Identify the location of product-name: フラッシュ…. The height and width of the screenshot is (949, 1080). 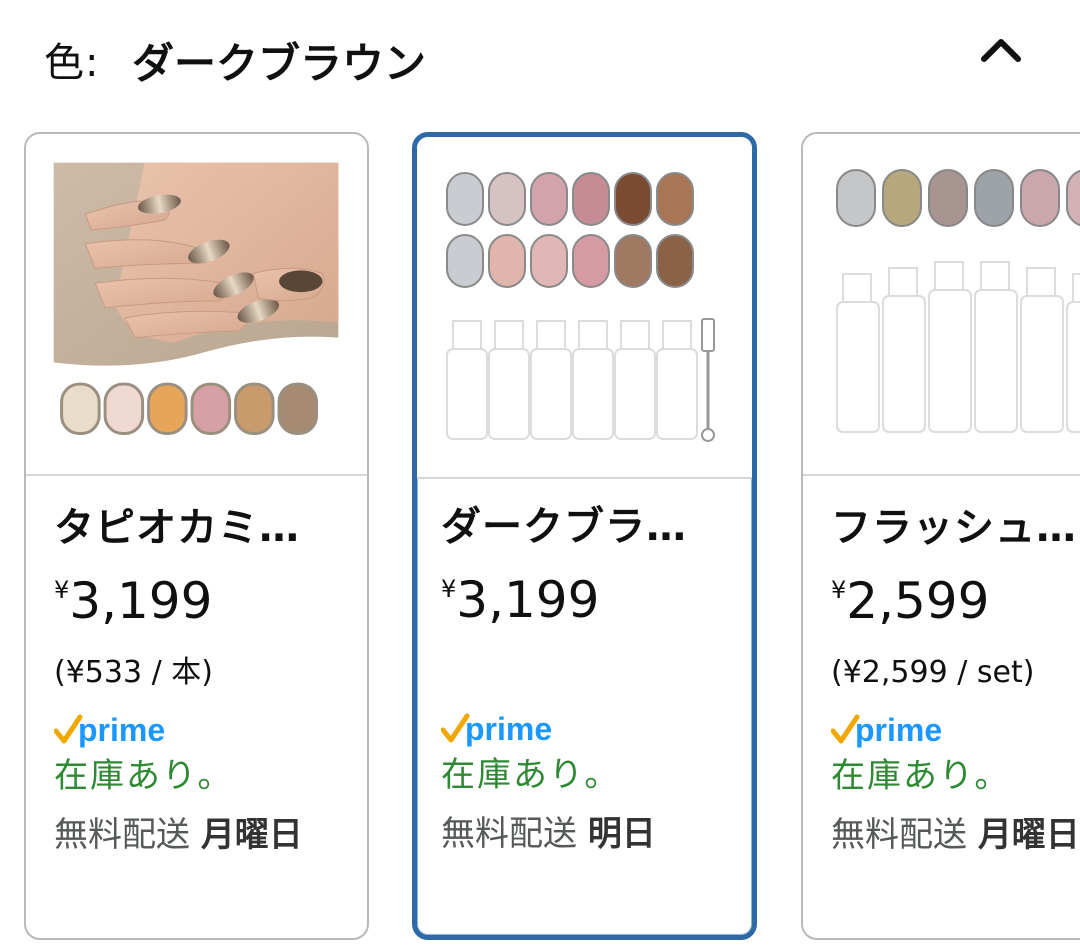
(954, 528).